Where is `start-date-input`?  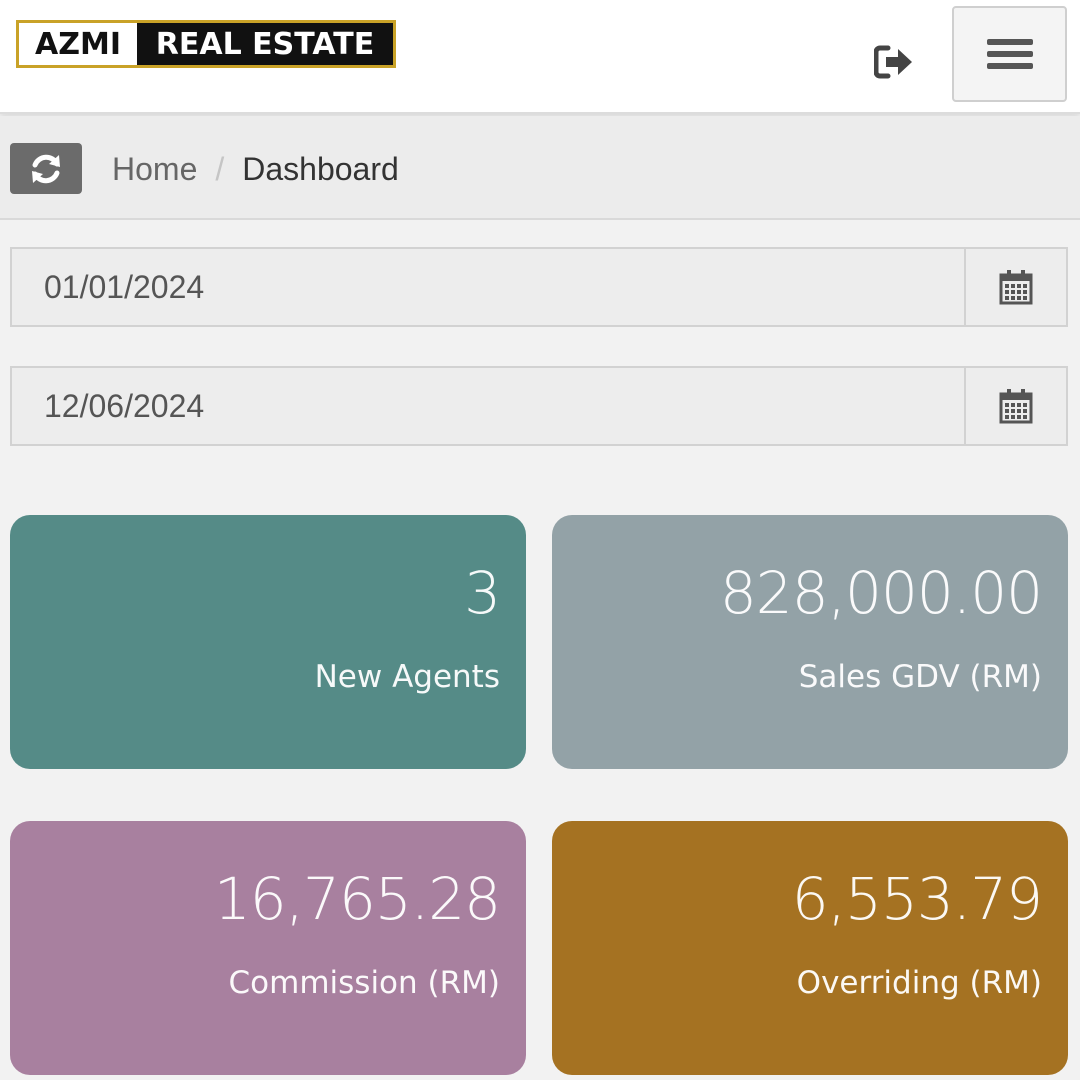 start-date-input is located at coordinates (488, 287).